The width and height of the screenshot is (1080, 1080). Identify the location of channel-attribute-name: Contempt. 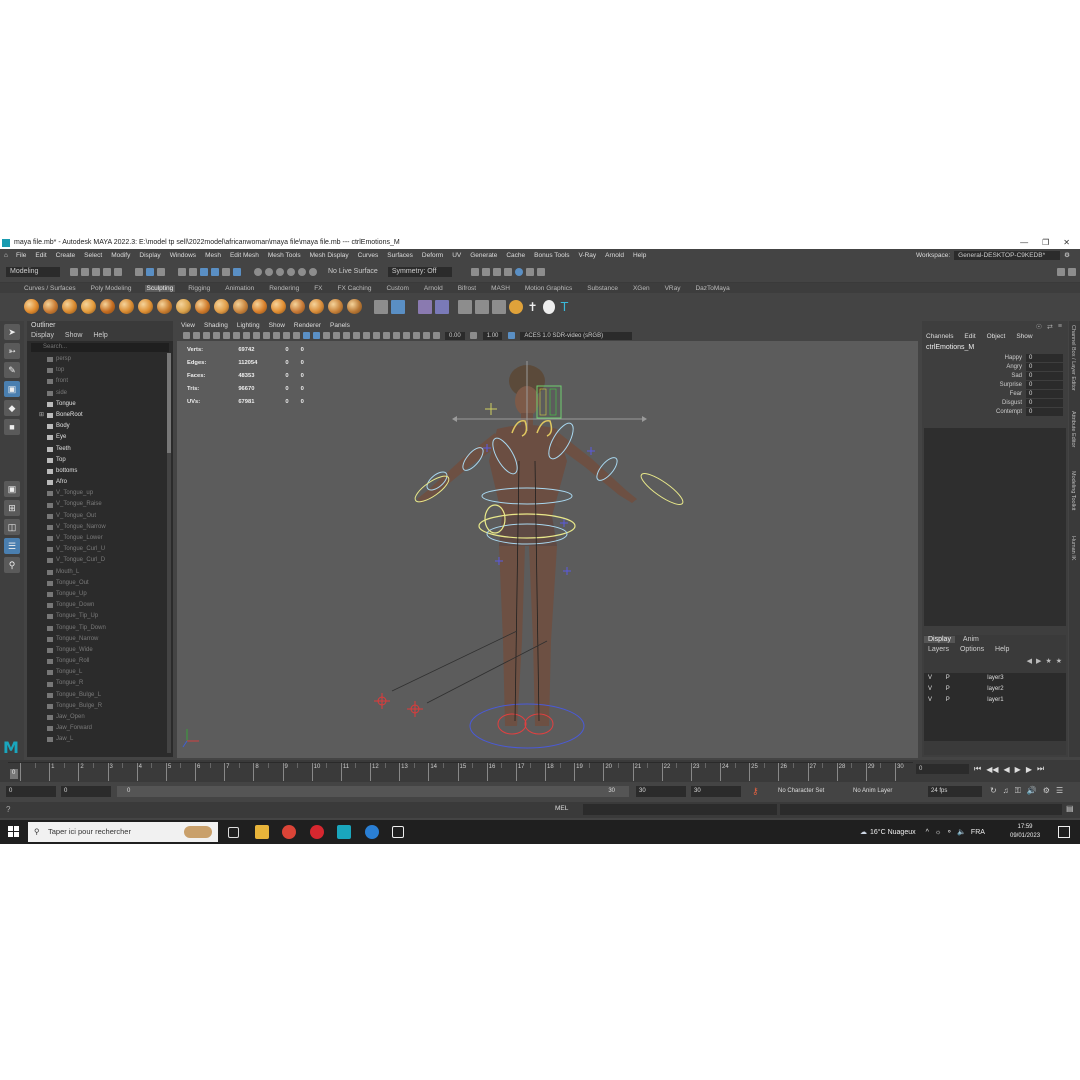
(974, 412).